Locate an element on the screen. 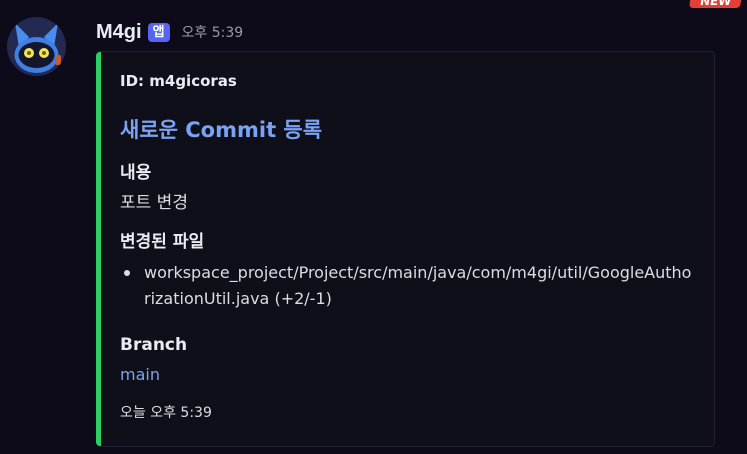  bullet-icon is located at coordinates (127, 273).